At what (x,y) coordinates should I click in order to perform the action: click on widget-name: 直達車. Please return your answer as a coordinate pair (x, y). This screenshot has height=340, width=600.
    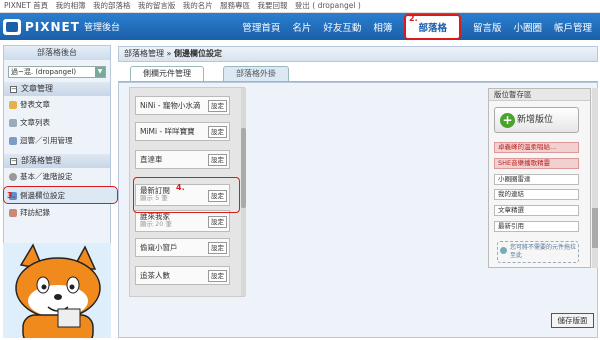
    Looking at the image, I should click on (151, 159).